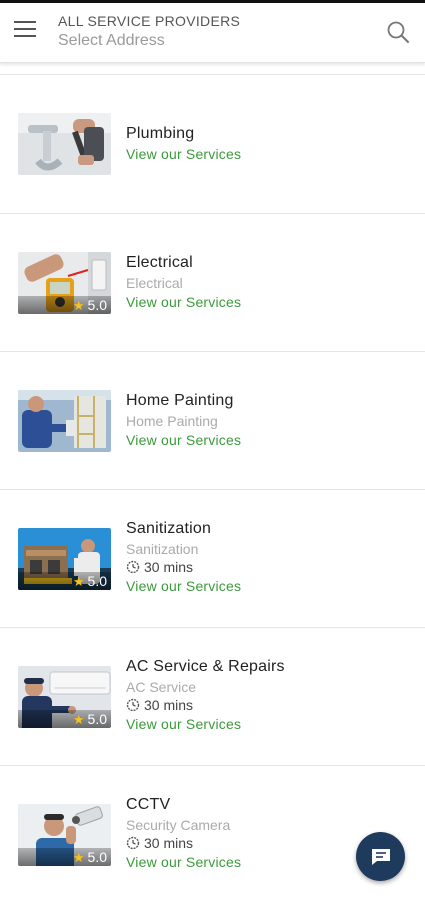 This screenshot has height=900, width=425. Describe the element at coordinates (149, 41) in the screenshot. I see `address-selector: Select Address` at that location.